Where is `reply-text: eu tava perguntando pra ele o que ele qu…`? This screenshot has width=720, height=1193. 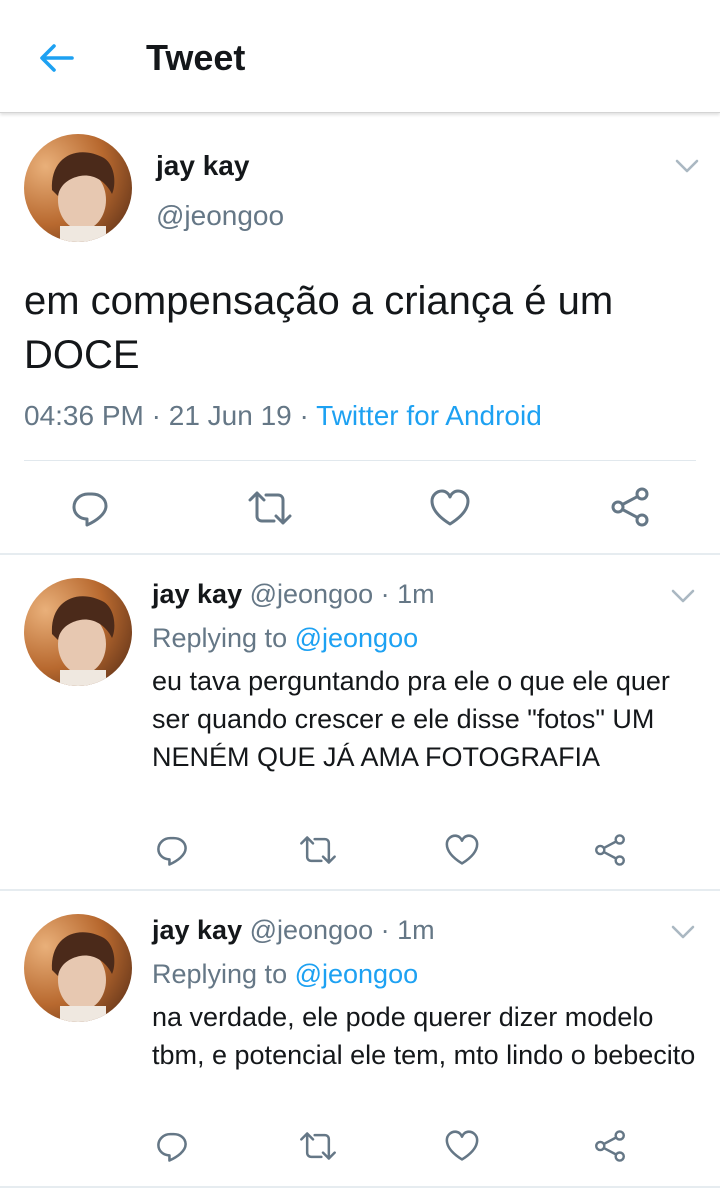
reply-text: eu tava perguntando pra ele o que ele qu… is located at coordinates (411, 719).